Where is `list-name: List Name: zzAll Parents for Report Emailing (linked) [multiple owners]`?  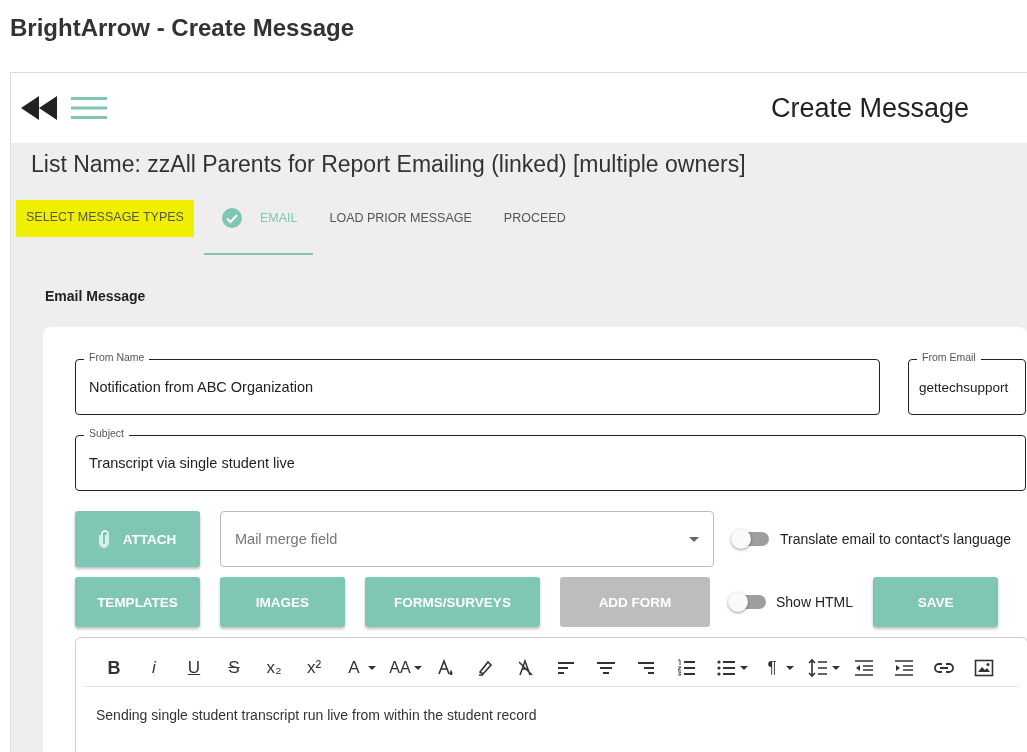
list-name: List Name: zzAll Parents for Report Emailing (linked) [multiple owners] is located at coordinates (388, 164).